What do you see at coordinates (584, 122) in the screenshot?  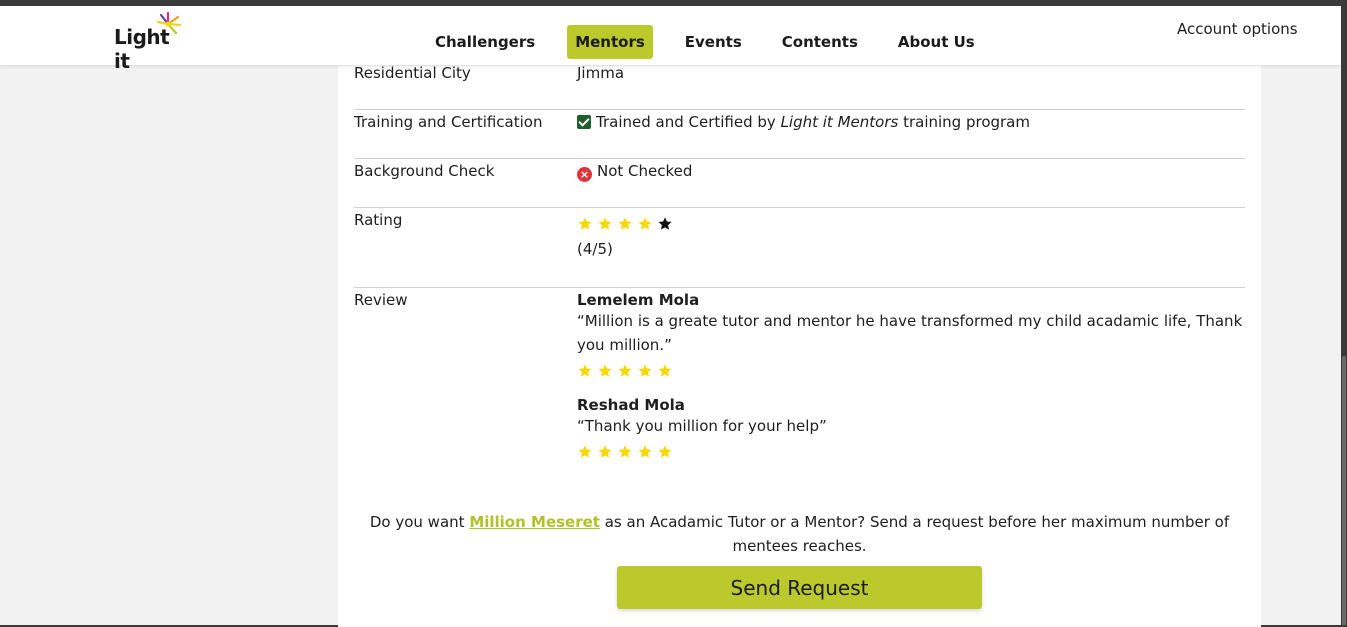 I see `checkbox-checked-icon` at bounding box center [584, 122].